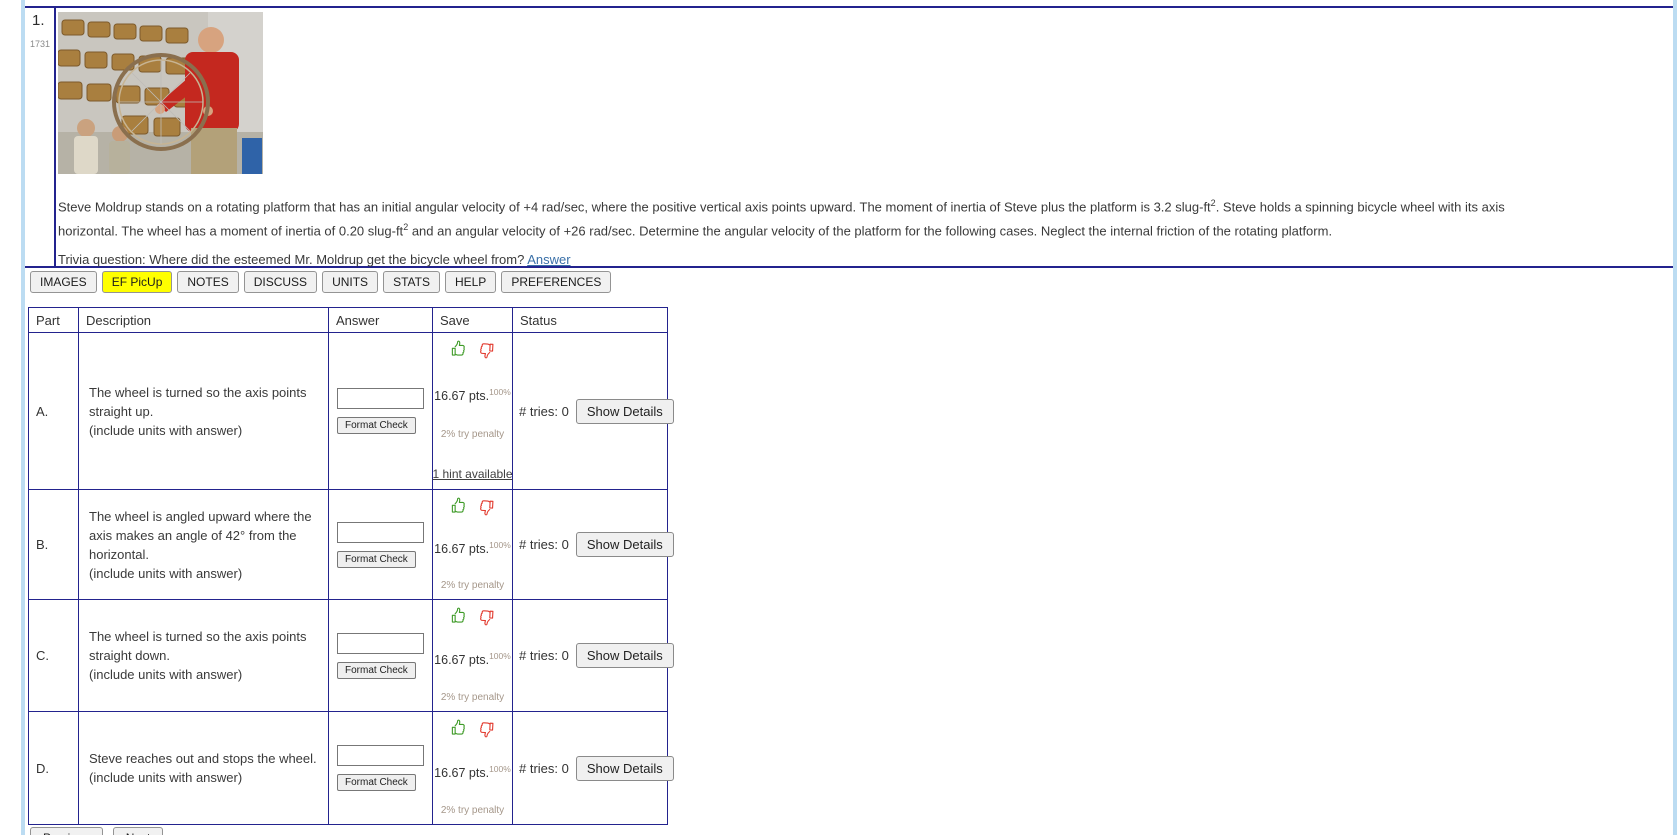 This screenshot has height=835, width=1678. I want to click on tab-units: UNITS, so click(350, 282).